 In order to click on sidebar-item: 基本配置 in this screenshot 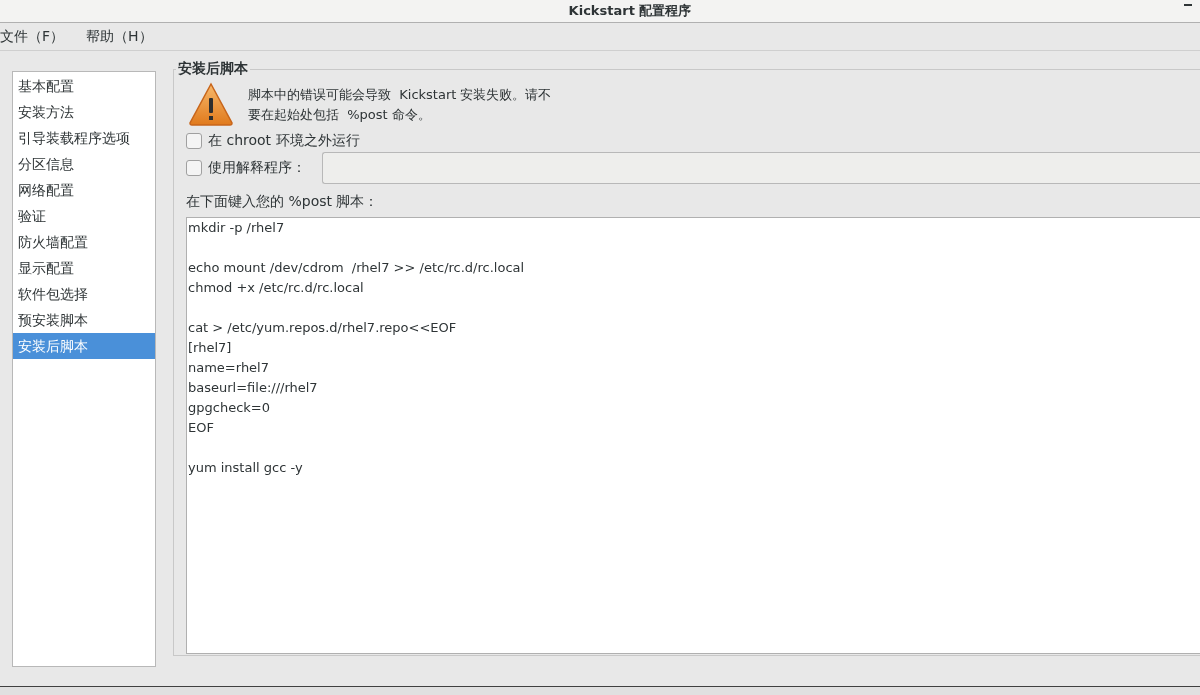, I will do `click(84, 86)`.